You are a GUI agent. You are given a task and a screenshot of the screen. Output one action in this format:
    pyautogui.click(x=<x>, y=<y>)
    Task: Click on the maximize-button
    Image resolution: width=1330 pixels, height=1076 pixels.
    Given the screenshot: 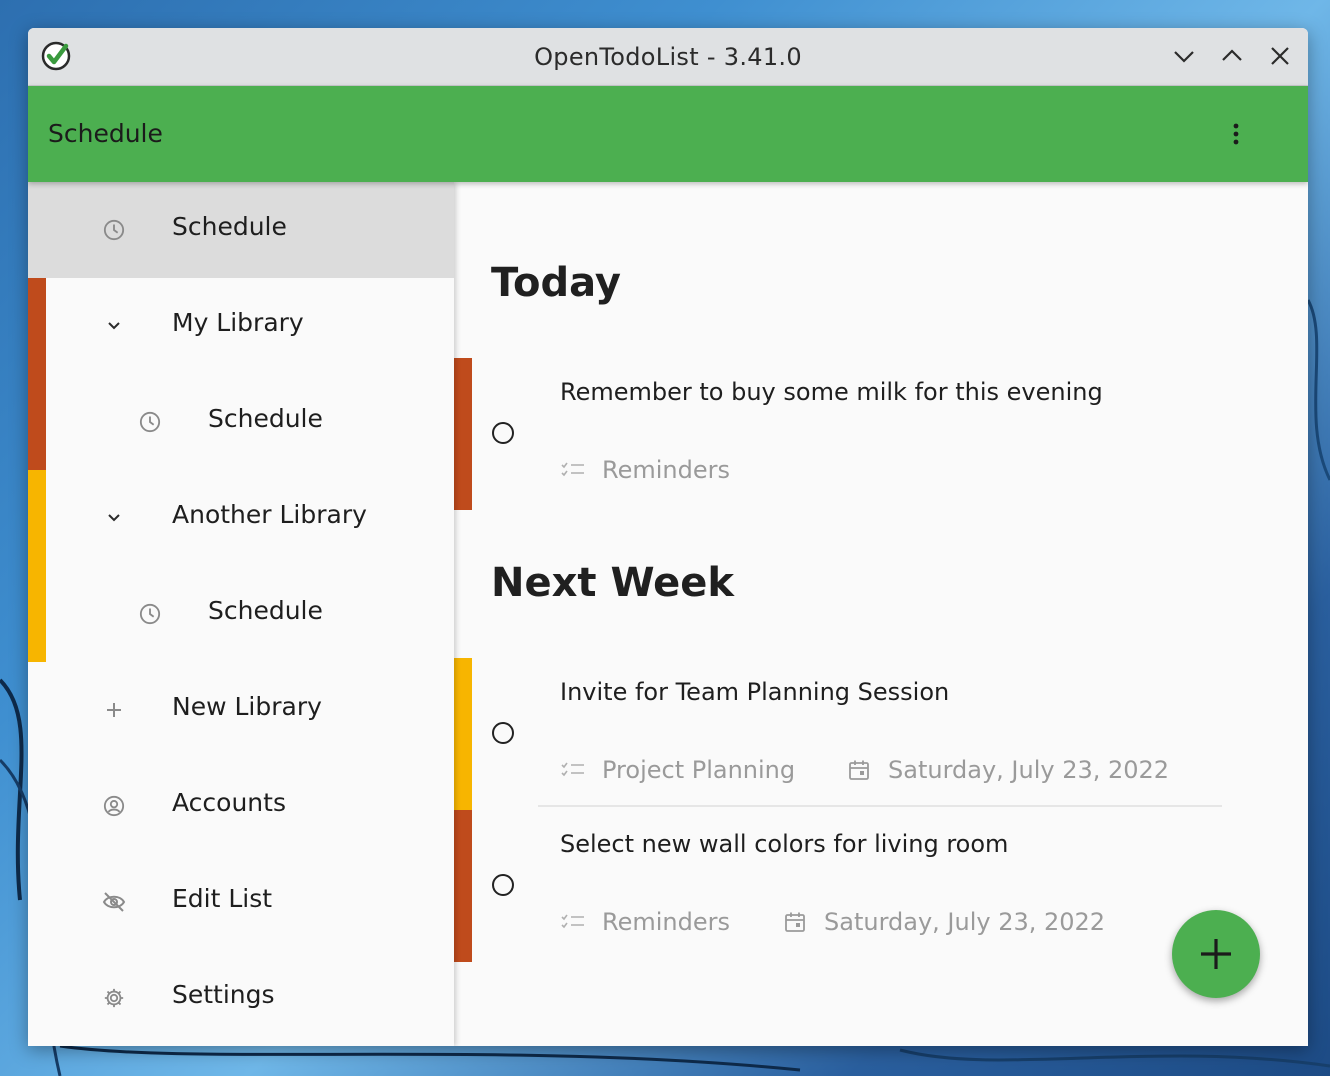 What is the action you would take?
    pyautogui.click(x=1232, y=56)
    